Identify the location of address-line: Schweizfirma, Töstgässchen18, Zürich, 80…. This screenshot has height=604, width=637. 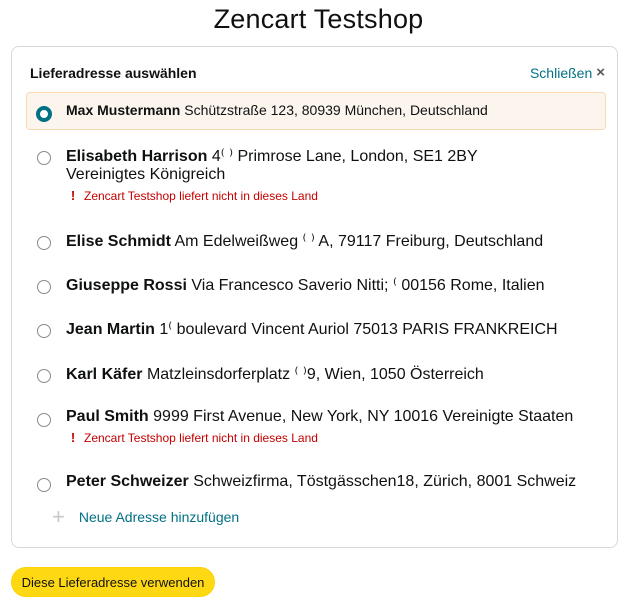
(385, 481).